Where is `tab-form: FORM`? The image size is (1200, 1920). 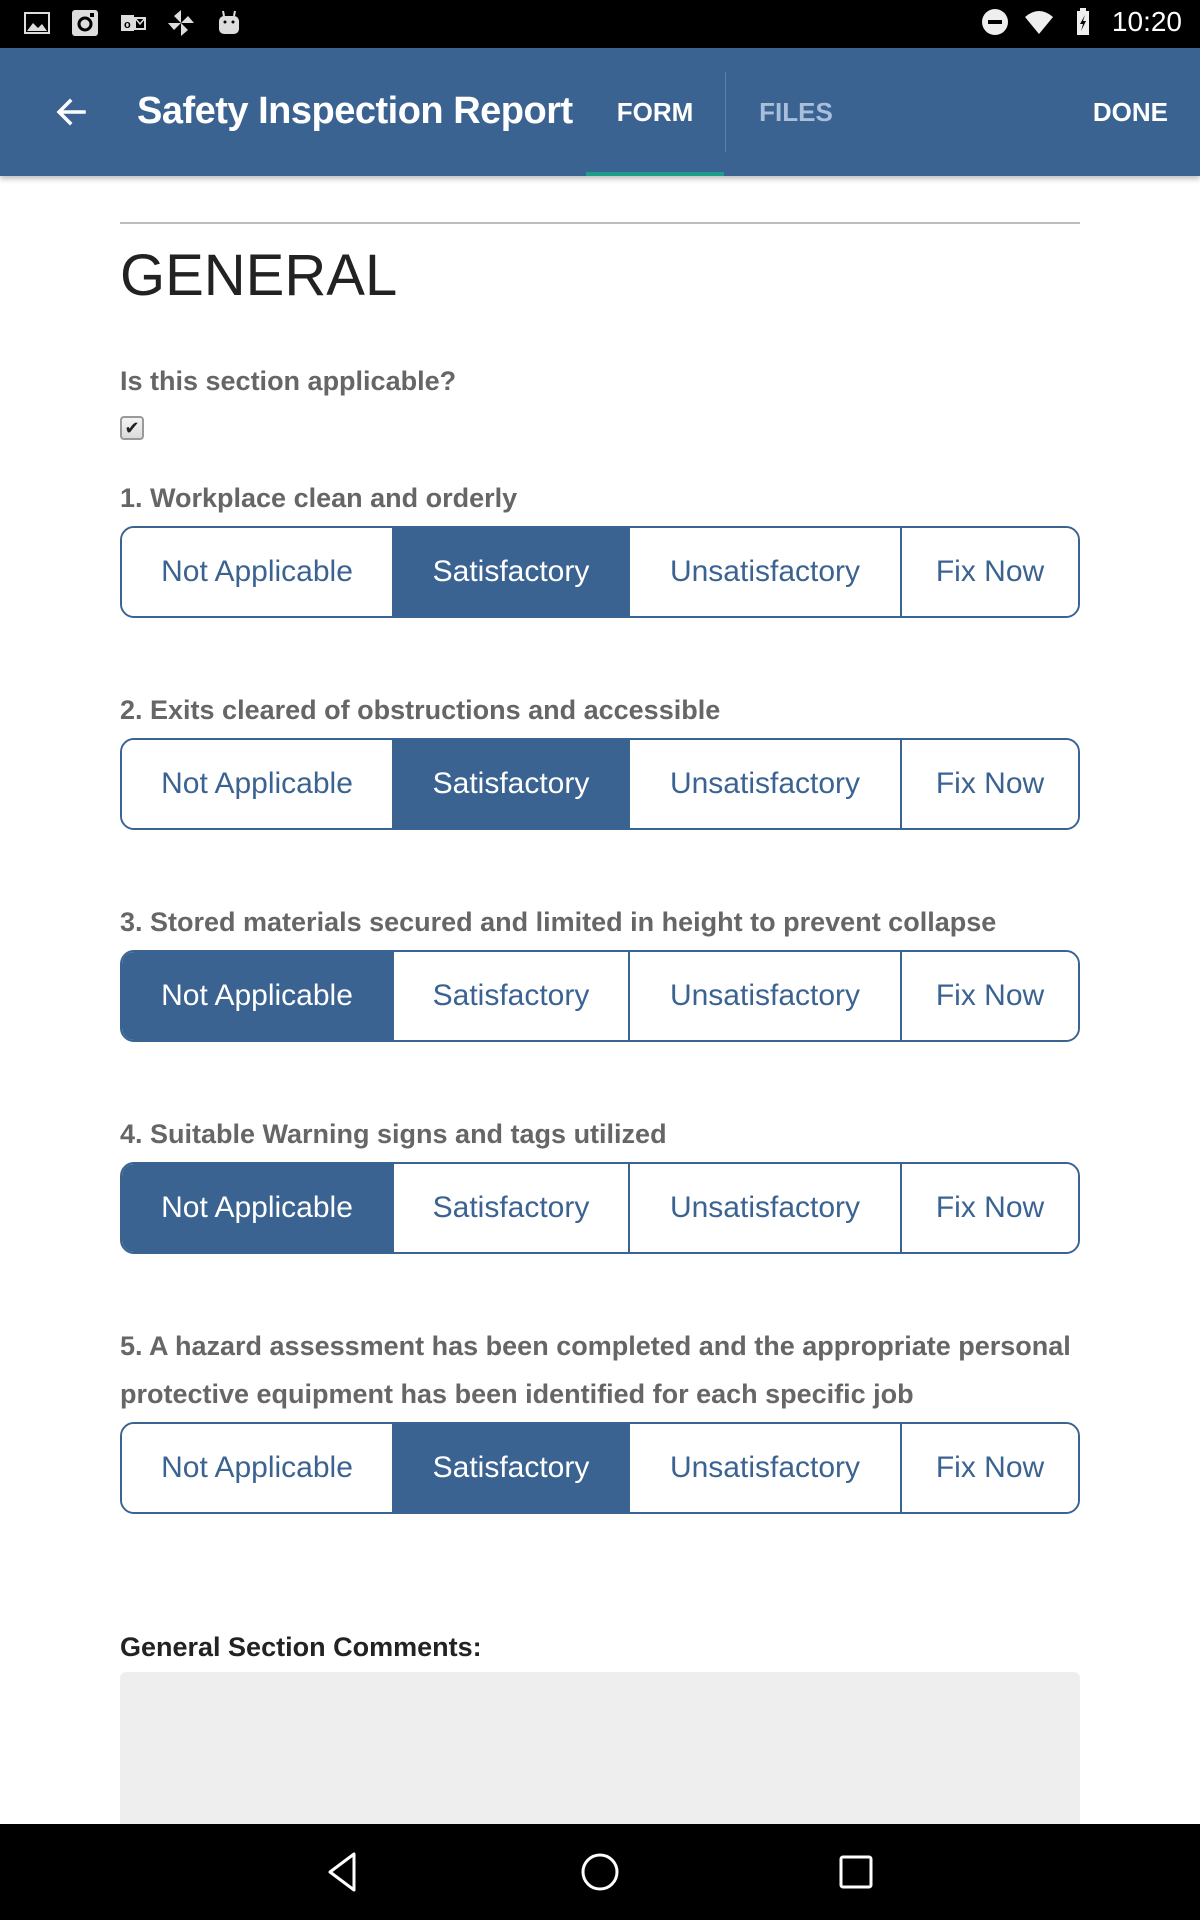 tab-form: FORM is located at coordinates (655, 112).